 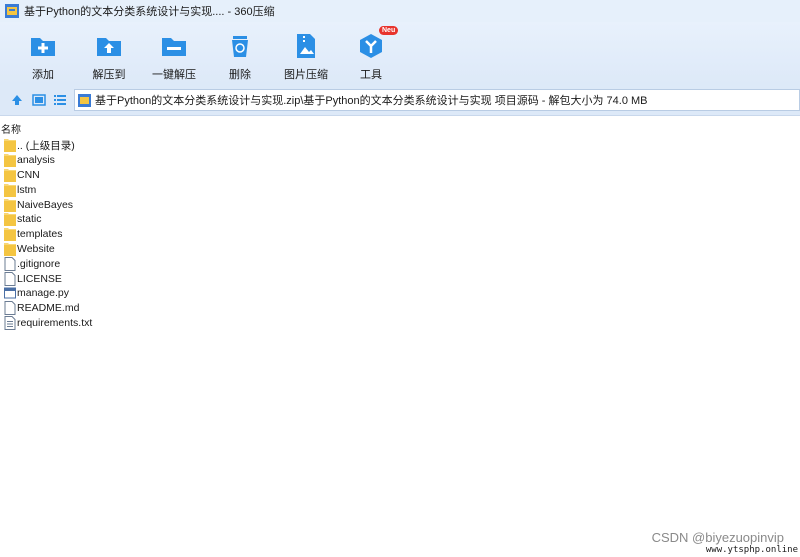 I want to click on list-item: lstm, so click(x=400, y=189).